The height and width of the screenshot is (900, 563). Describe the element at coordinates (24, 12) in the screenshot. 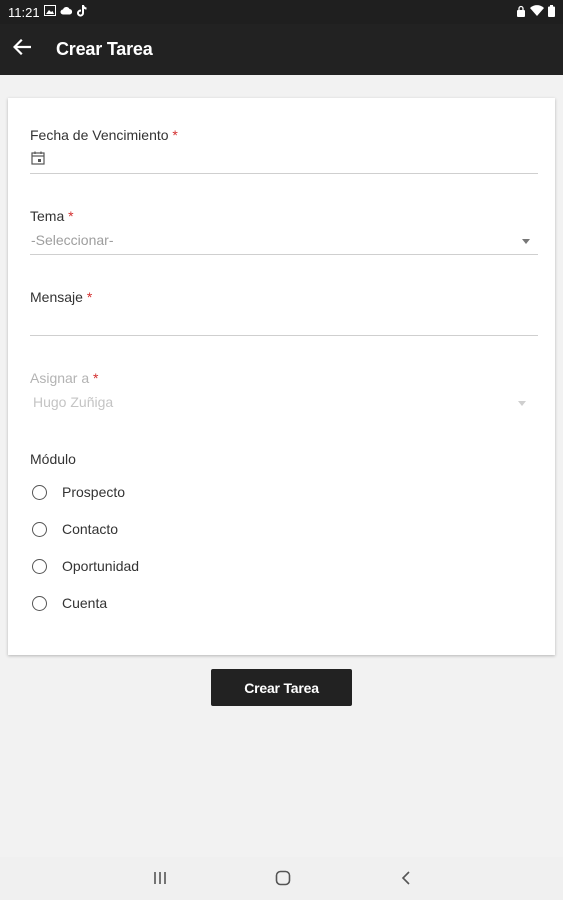

I see `status-time: 11:21` at that location.